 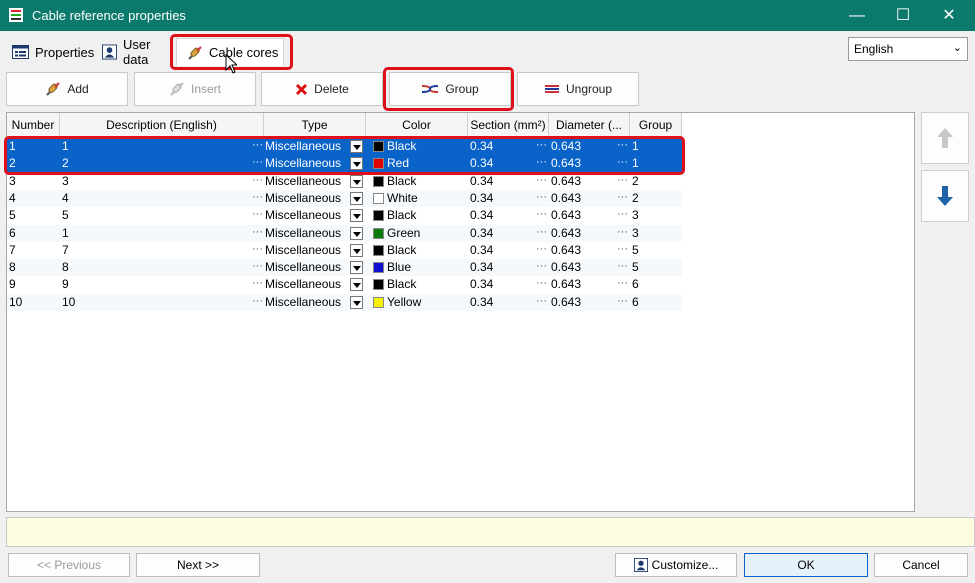 What do you see at coordinates (945, 138) in the screenshot?
I see `move-up-button` at bounding box center [945, 138].